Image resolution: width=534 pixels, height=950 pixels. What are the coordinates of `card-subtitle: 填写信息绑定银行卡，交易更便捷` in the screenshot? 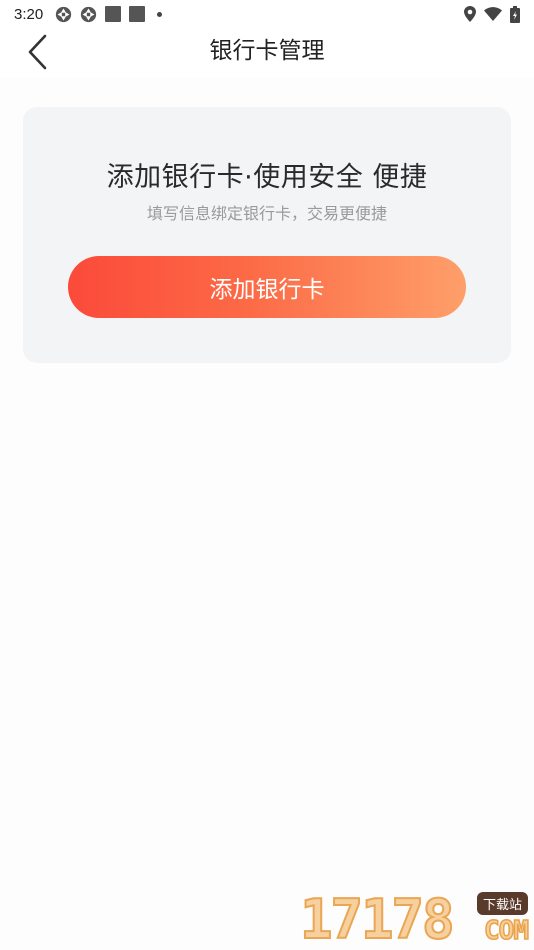 It's located at (266, 213).